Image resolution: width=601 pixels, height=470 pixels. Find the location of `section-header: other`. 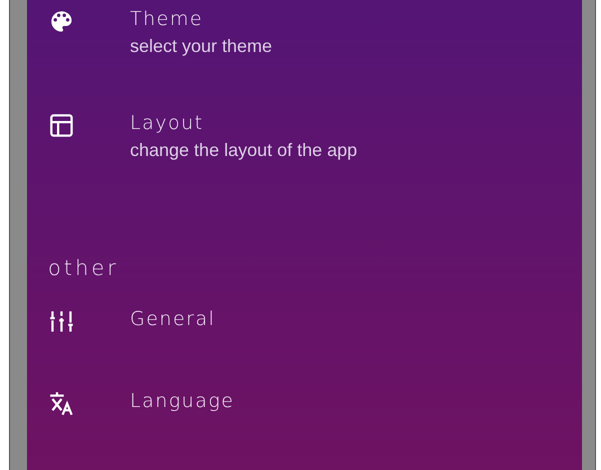

section-header: other is located at coordinates (83, 268).